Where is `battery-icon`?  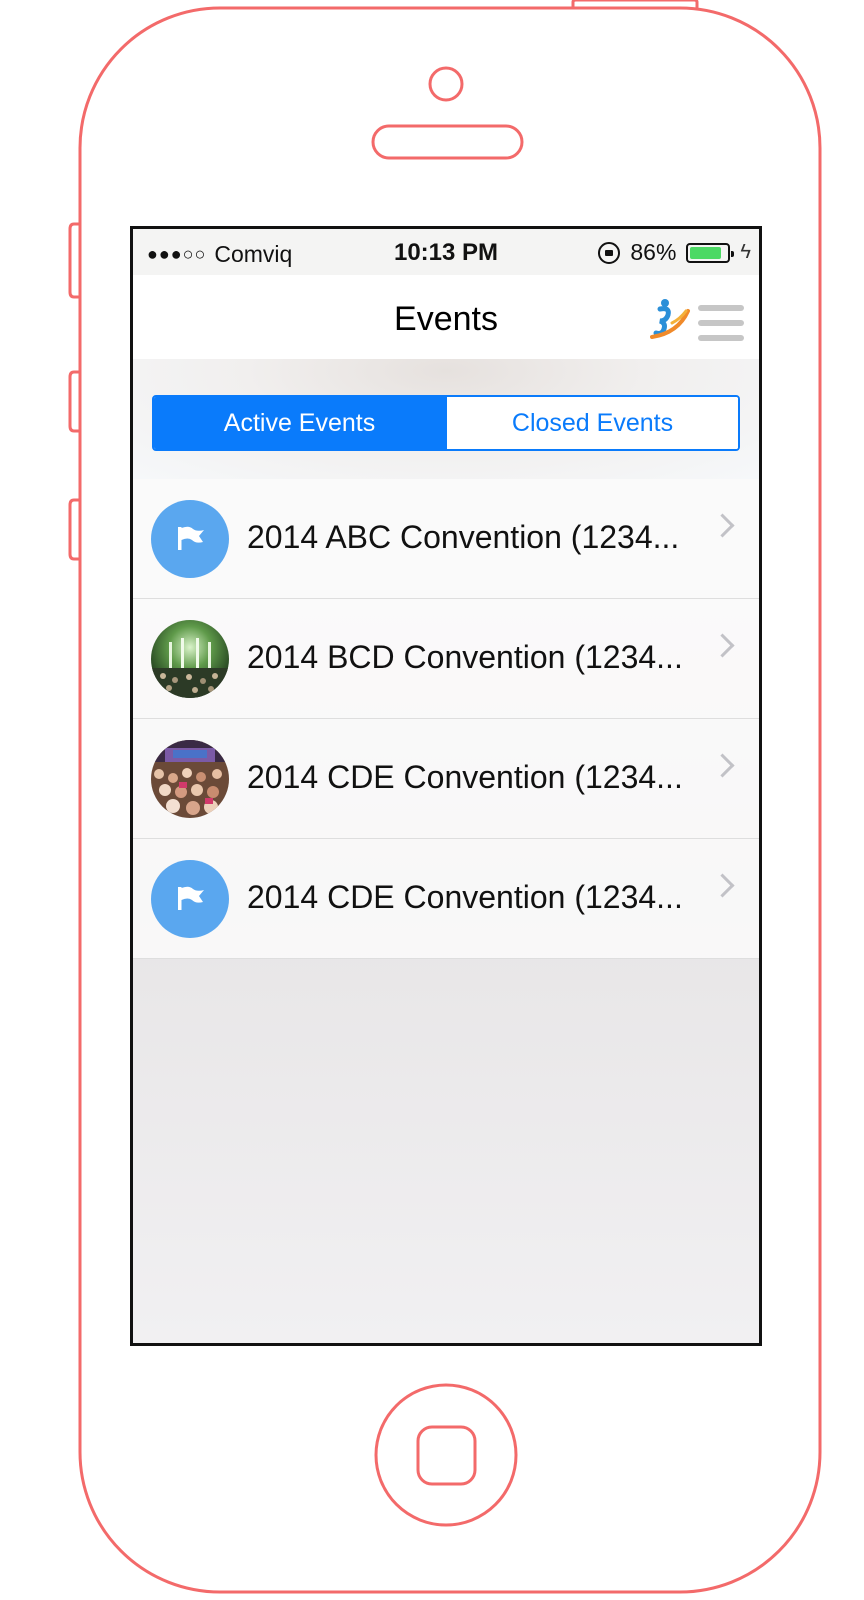 battery-icon is located at coordinates (710, 252).